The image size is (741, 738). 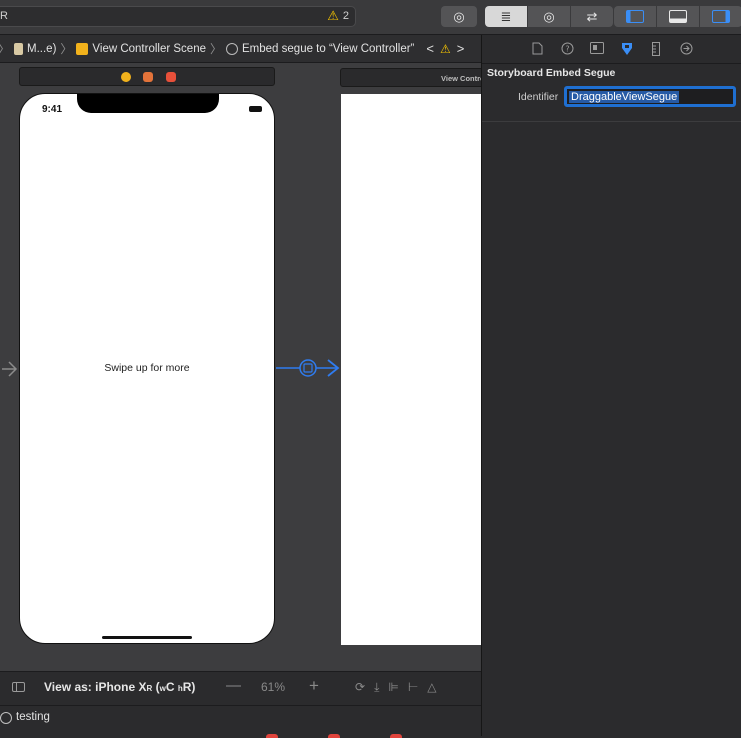 I want to click on standard-editor-icon: ≣, so click(x=506, y=16).